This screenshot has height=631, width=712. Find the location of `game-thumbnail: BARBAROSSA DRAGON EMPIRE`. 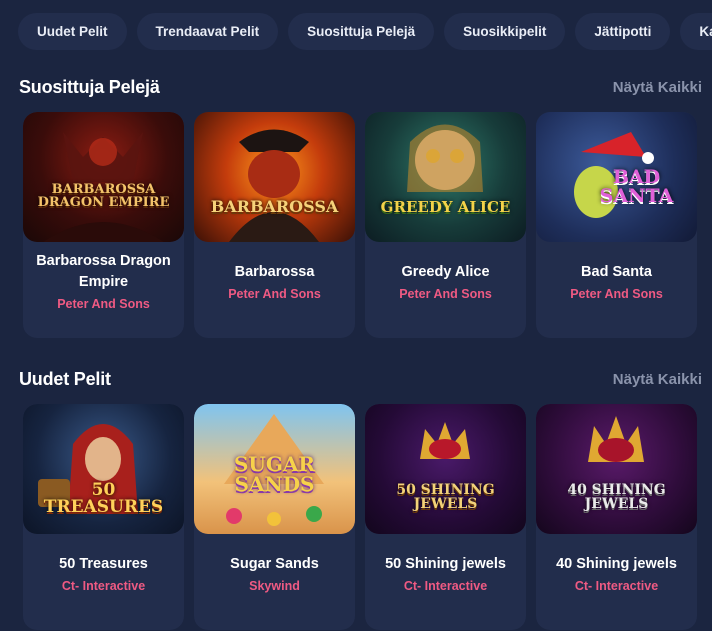

game-thumbnail: BARBAROSSA DRAGON EMPIRE is located at coordinates (103, 177).